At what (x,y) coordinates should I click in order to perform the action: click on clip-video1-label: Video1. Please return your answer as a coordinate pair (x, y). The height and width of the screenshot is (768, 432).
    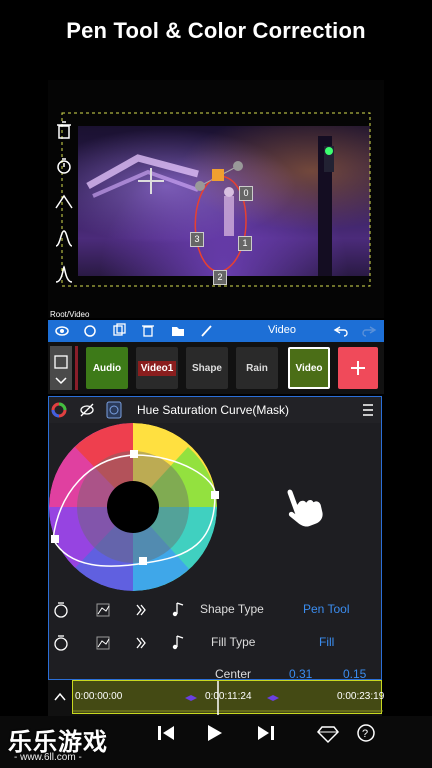
    Looking at the image, I should click on (157, 368).